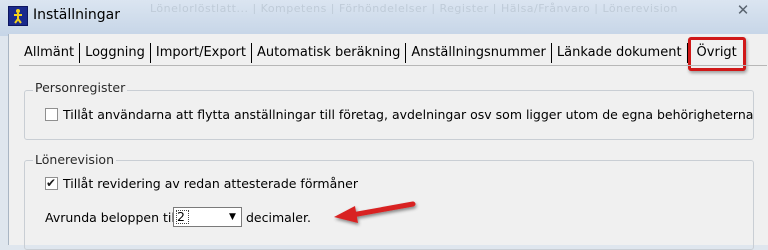  I want to click on decimals-dropdown: 2 ▼, so click(207, 217).